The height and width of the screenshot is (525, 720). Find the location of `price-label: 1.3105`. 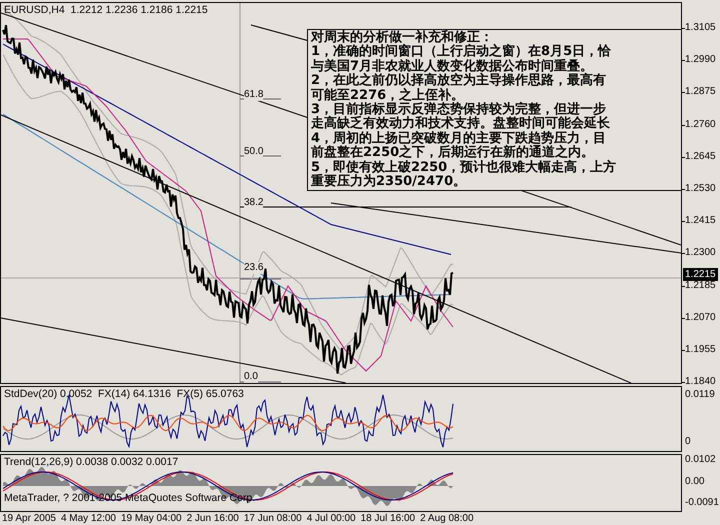

price-label: 1.3105 is located at coordinates (700, 28).